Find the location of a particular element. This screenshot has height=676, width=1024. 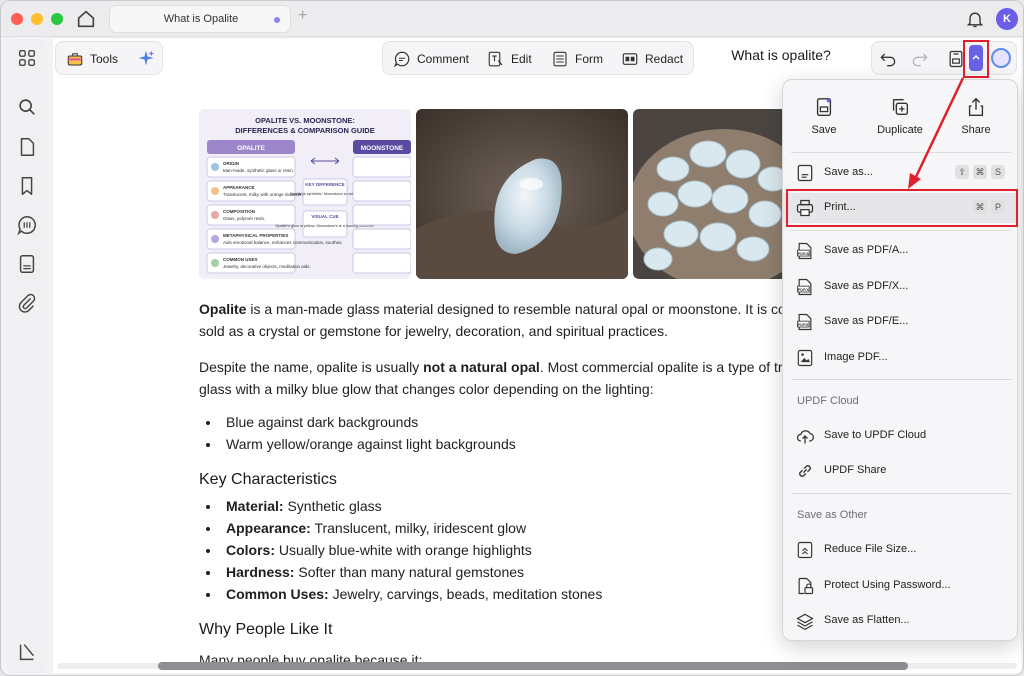

infographic-key-difference: KEY DIFFERENCE is located at coordinates (324, 184).